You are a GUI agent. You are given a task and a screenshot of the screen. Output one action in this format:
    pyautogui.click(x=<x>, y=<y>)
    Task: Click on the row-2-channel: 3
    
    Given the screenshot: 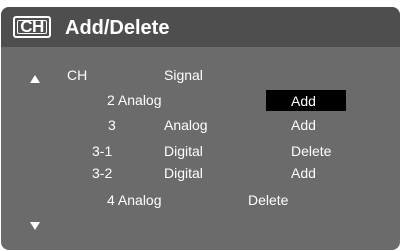 What is the action you would take?
    pyautogui.click(x=112, y=125)
    